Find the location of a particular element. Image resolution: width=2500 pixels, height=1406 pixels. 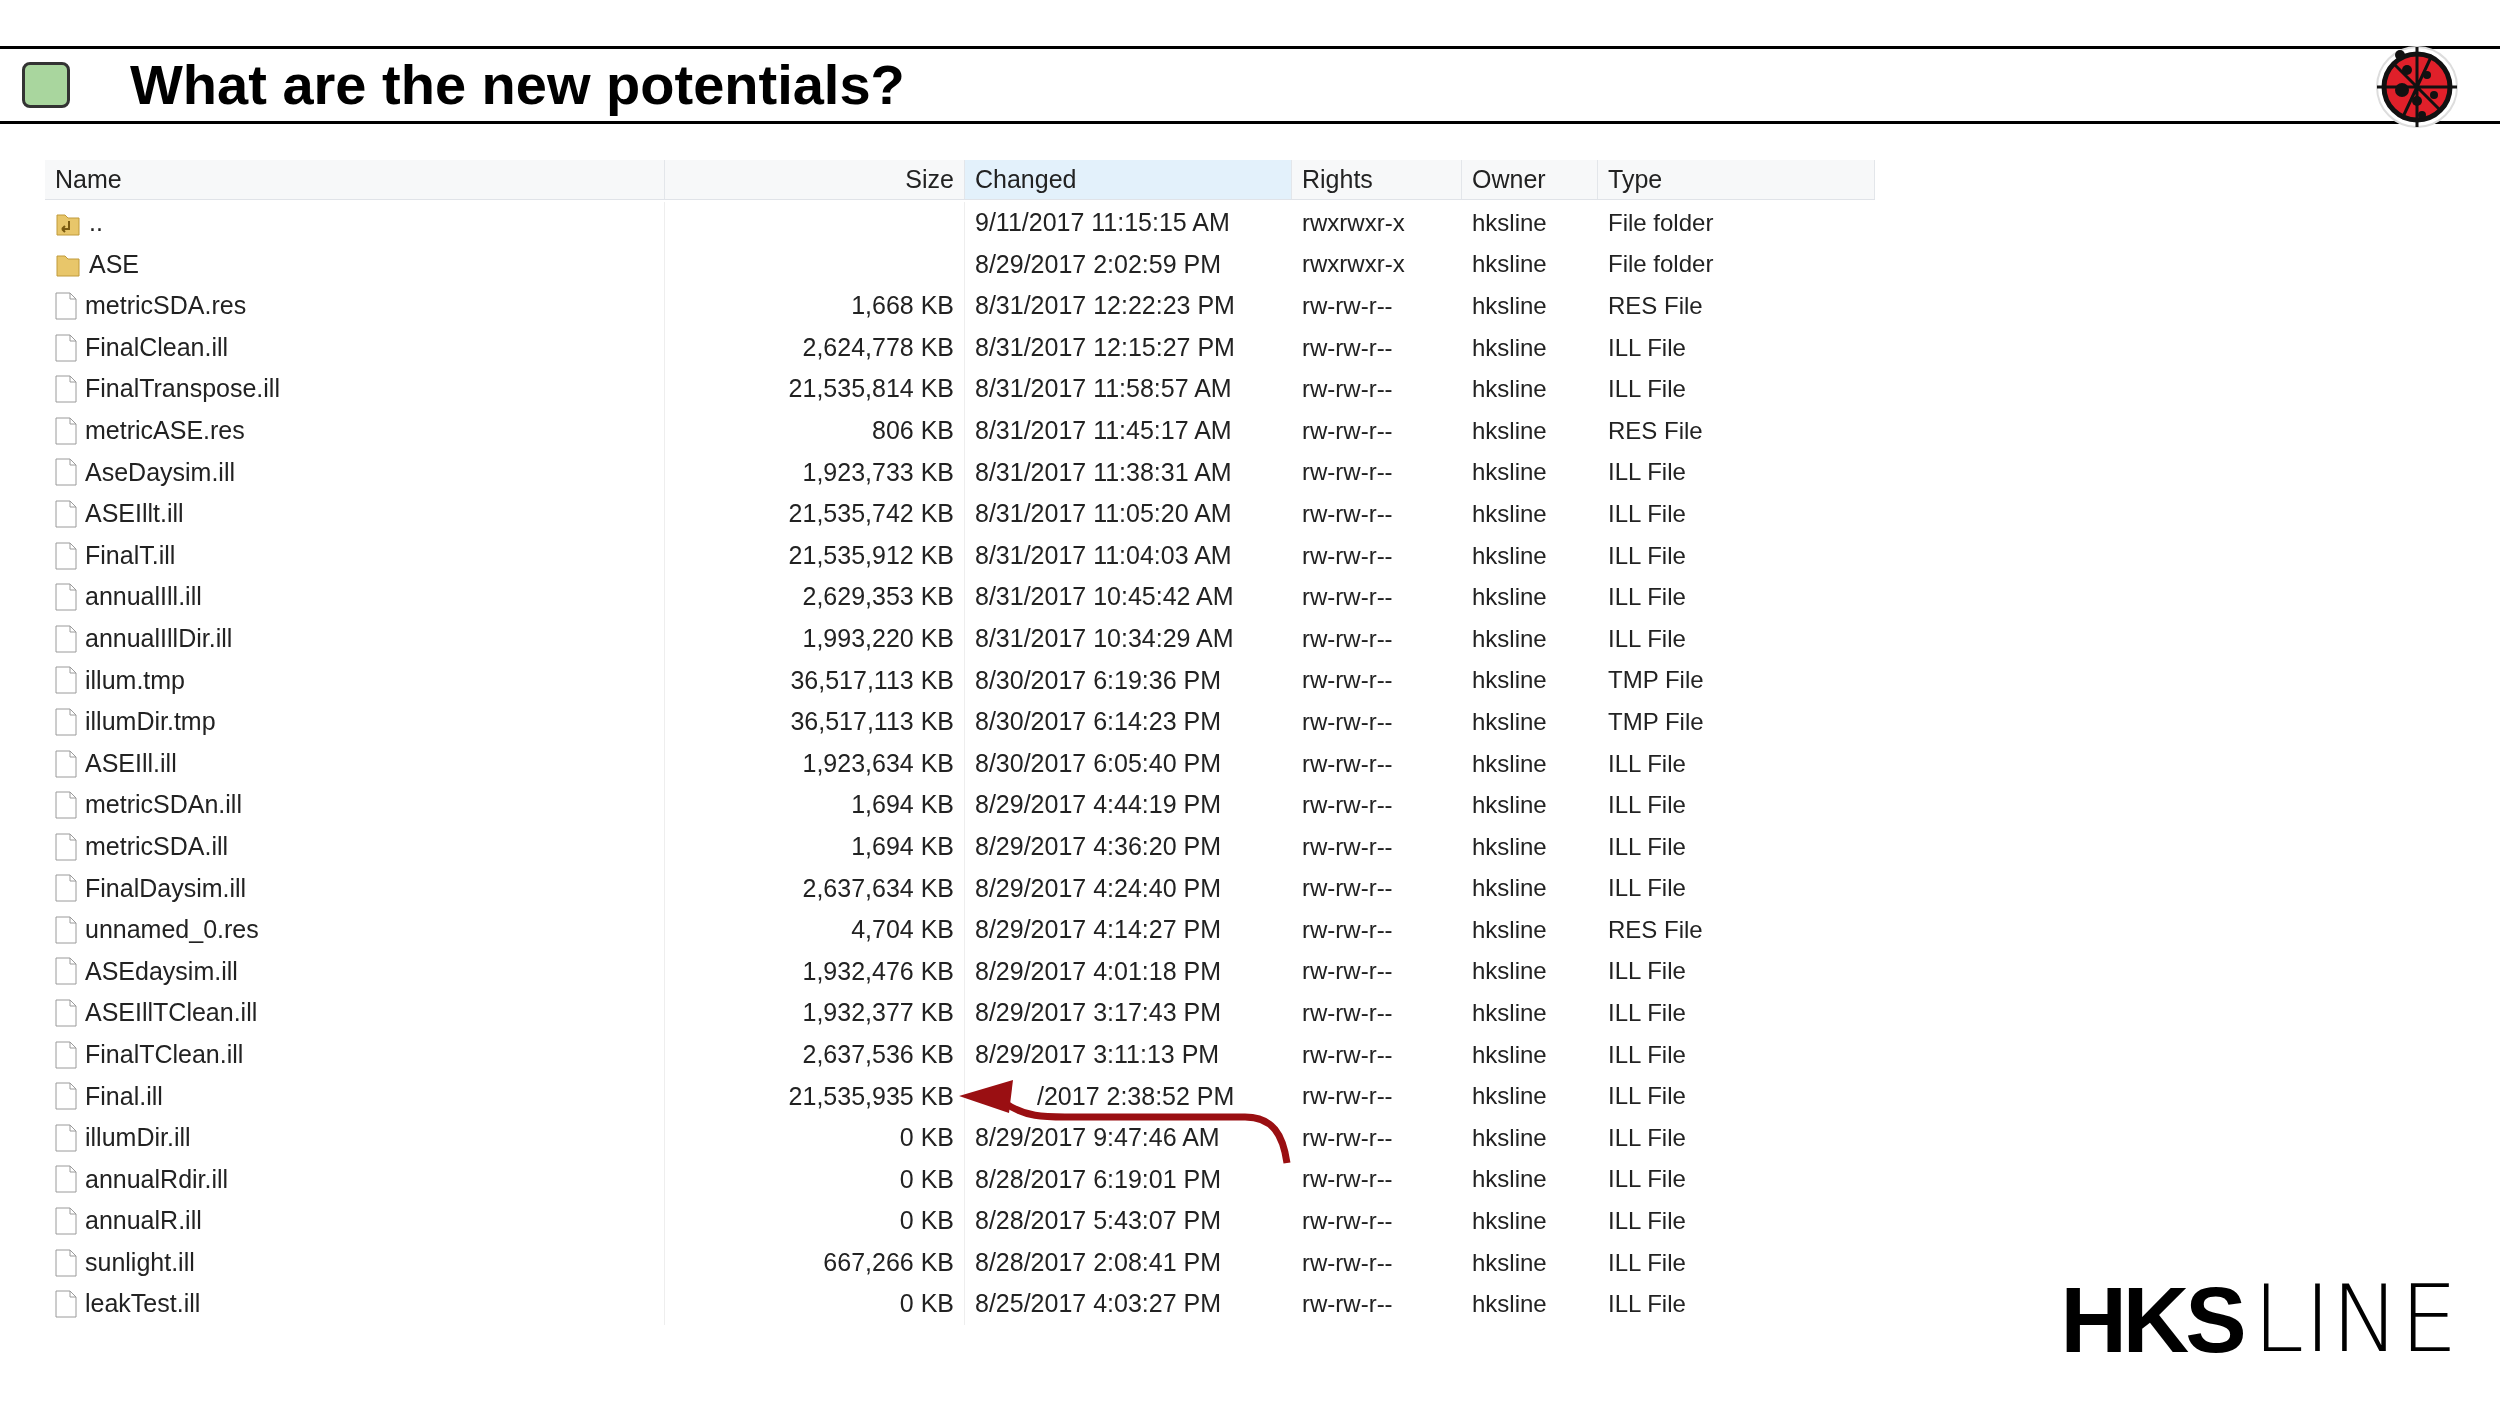

column-header: Type is located at coordinates (1736, 179).